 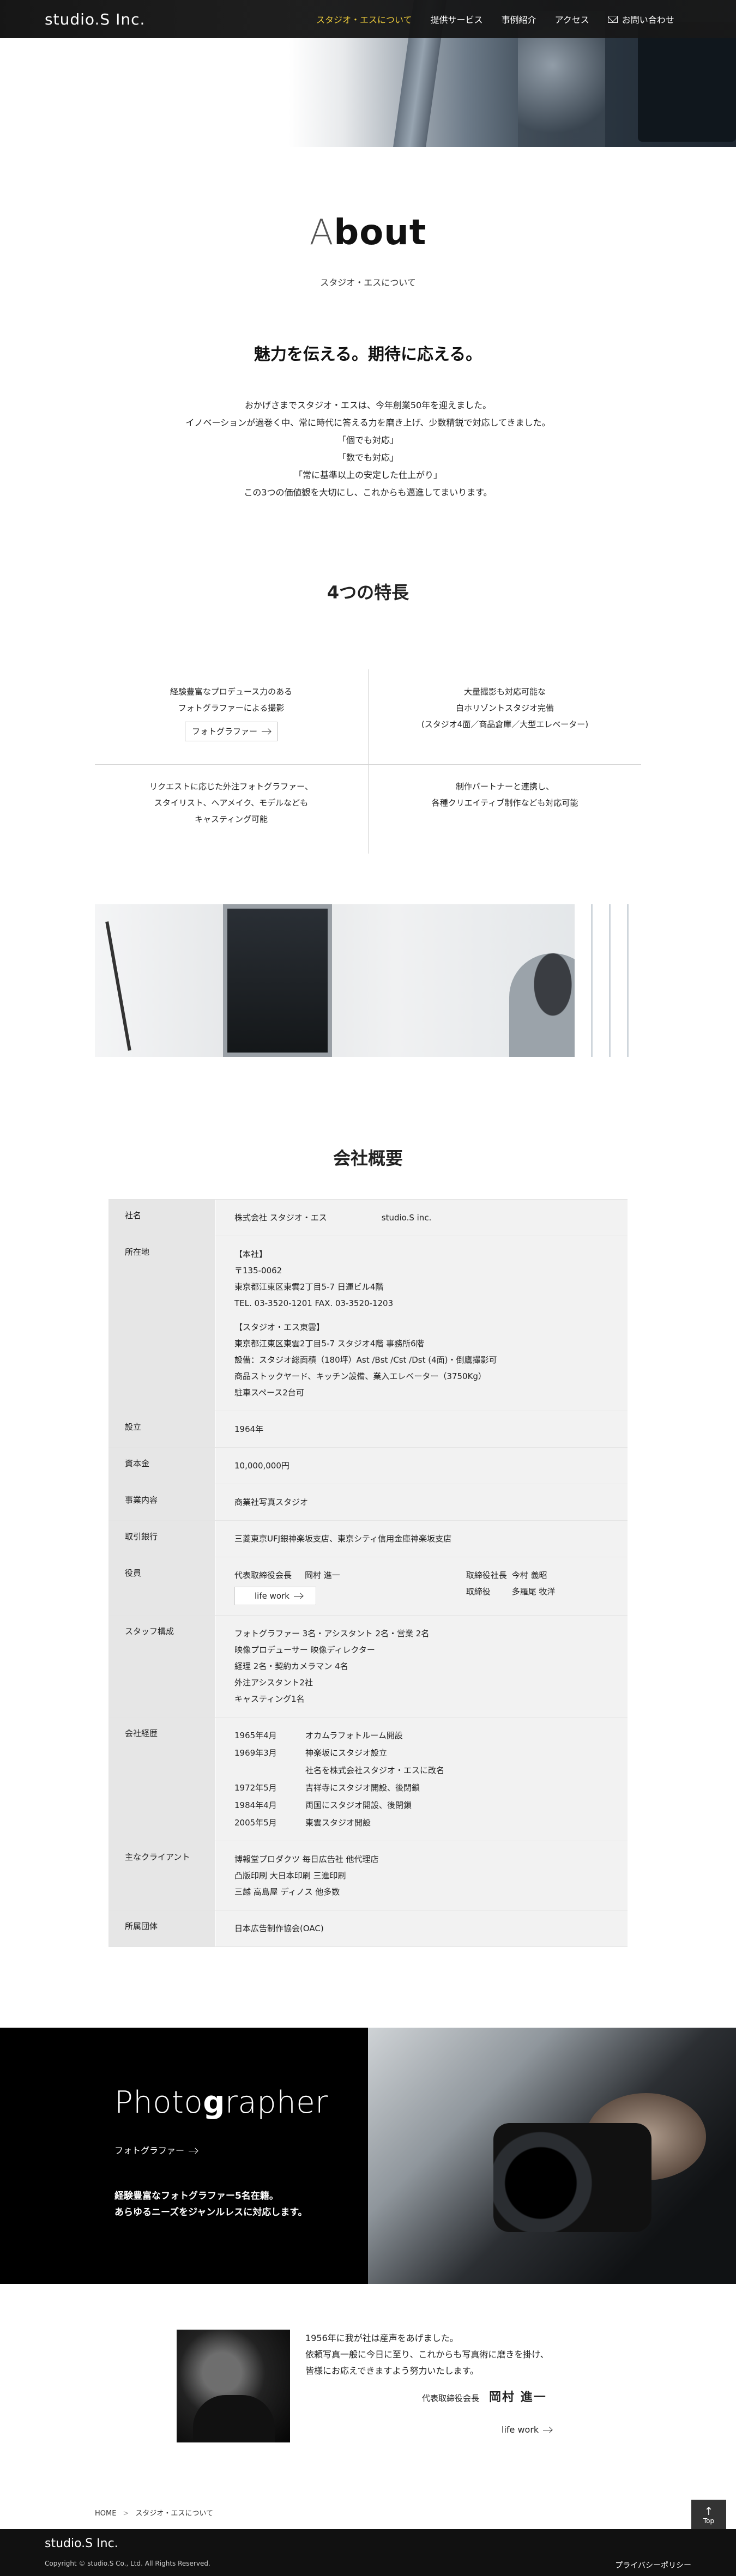 I want to click on nav-about: スタジオ・エスについて, so click(x=364, y=19).